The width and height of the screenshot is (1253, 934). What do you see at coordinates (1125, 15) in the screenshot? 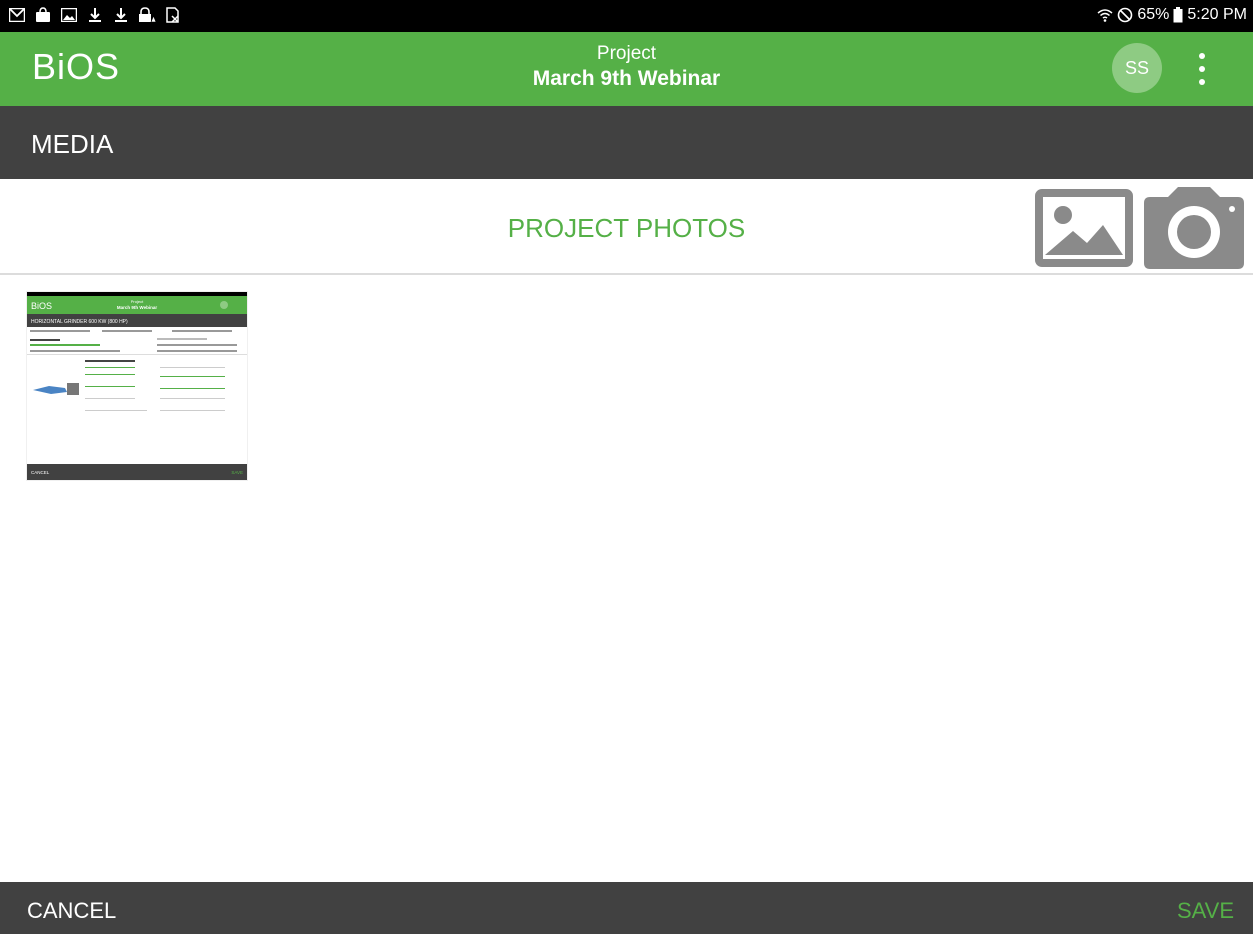
I see `do-not-disturb-icon` at bounding box center [1125, 15].